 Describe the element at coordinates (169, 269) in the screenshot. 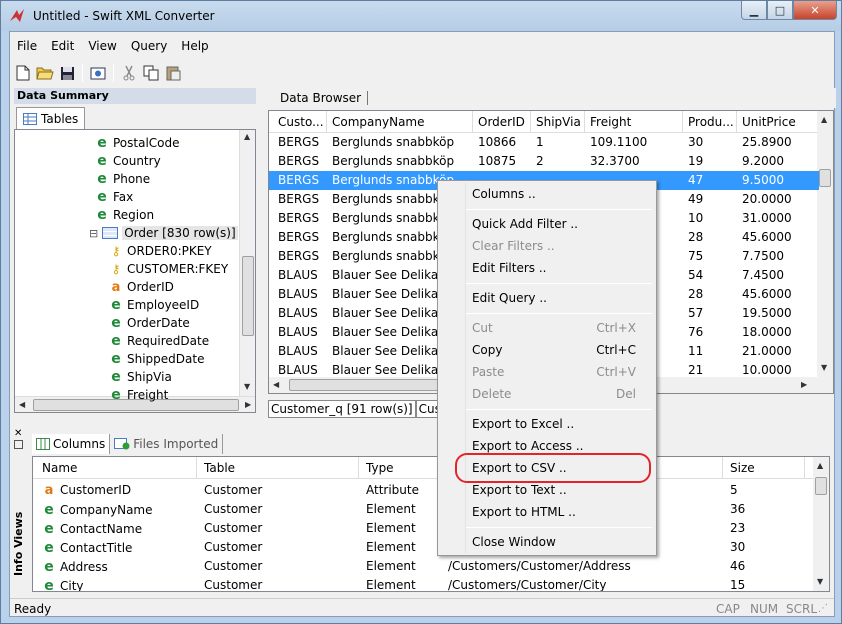

I see `tree-item: ⚷ CUSTOMER:FKEY` at that location.